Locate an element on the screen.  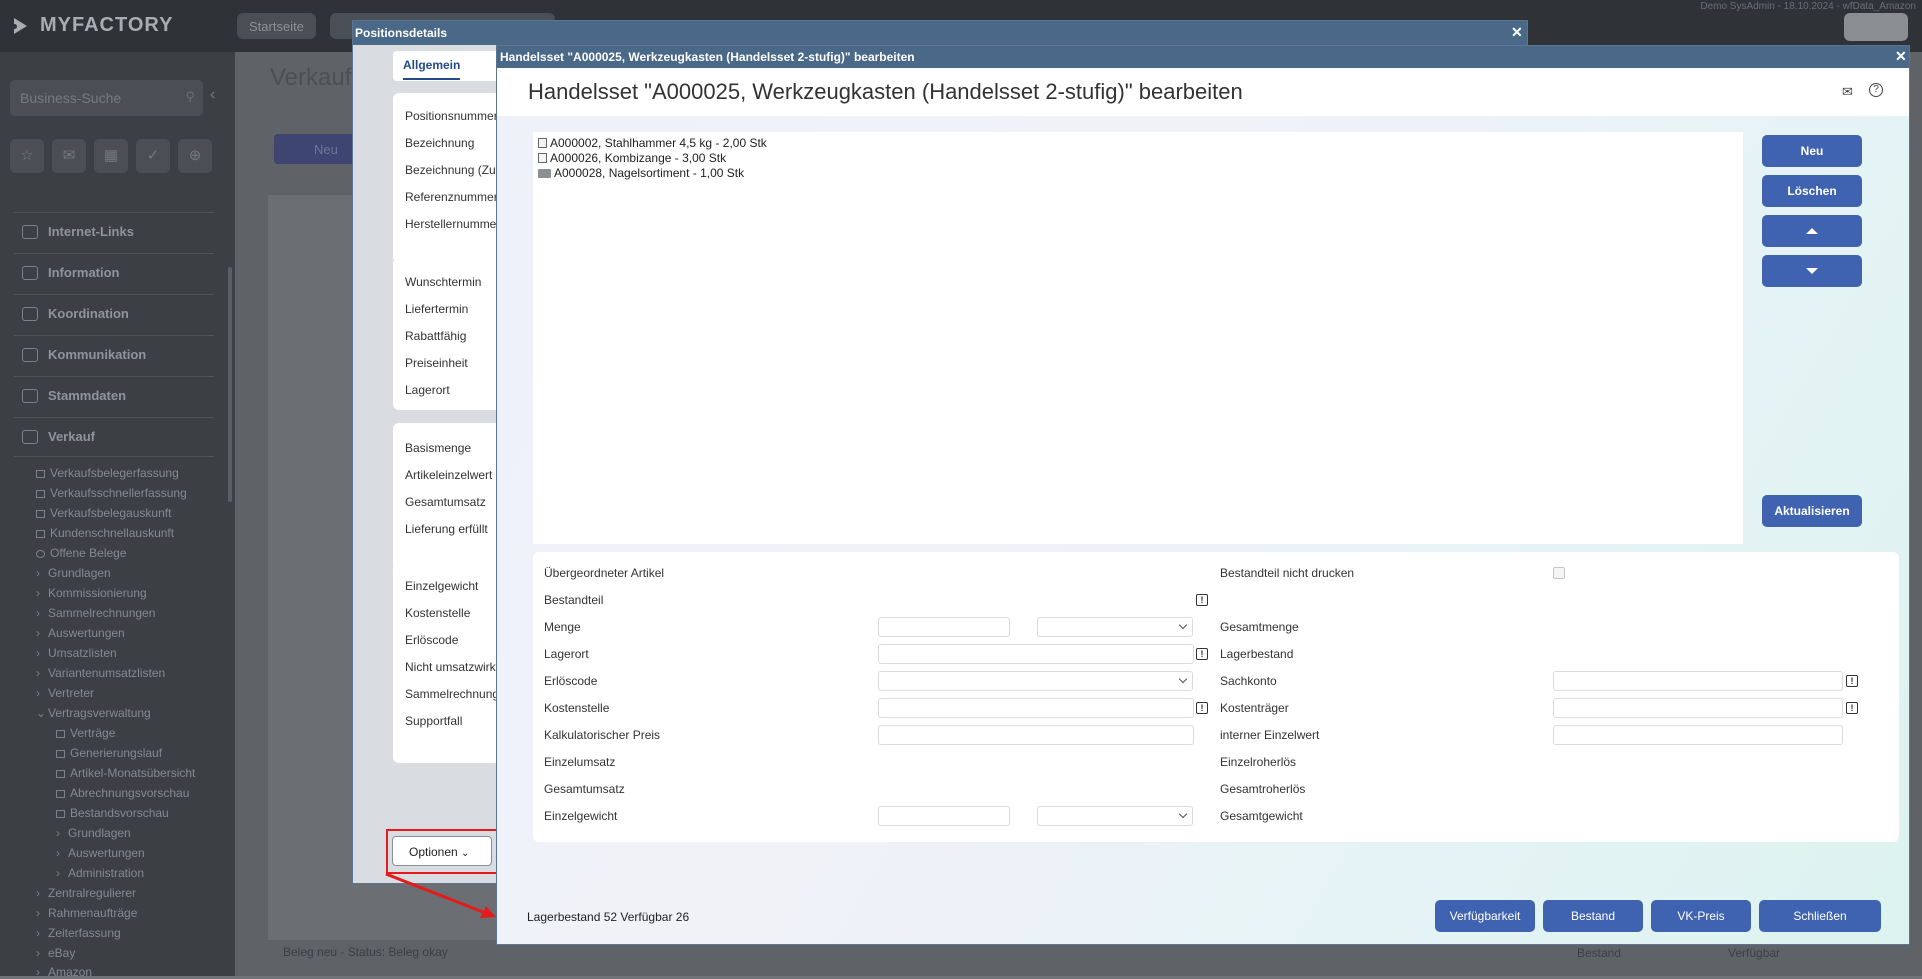
einzelgewicht-input is located at coordinates (944, 816).